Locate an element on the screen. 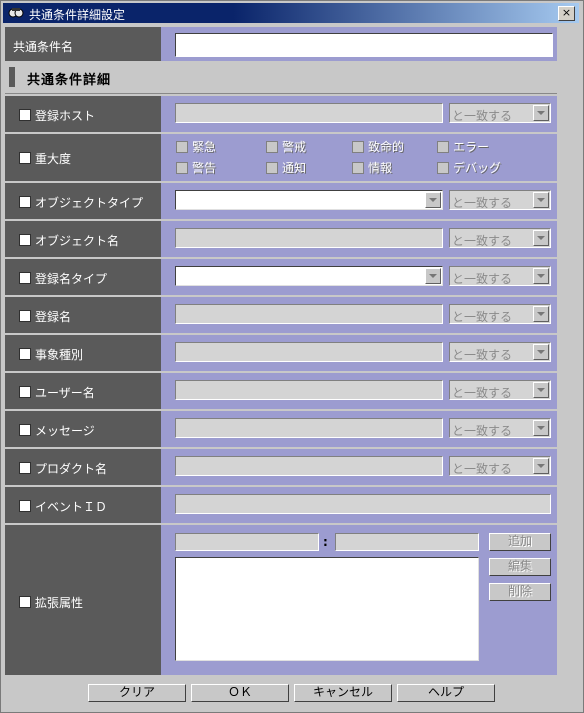 The width and height of the screenshot is (584, 713). message-checkbox is located at coordinates (25, 430).